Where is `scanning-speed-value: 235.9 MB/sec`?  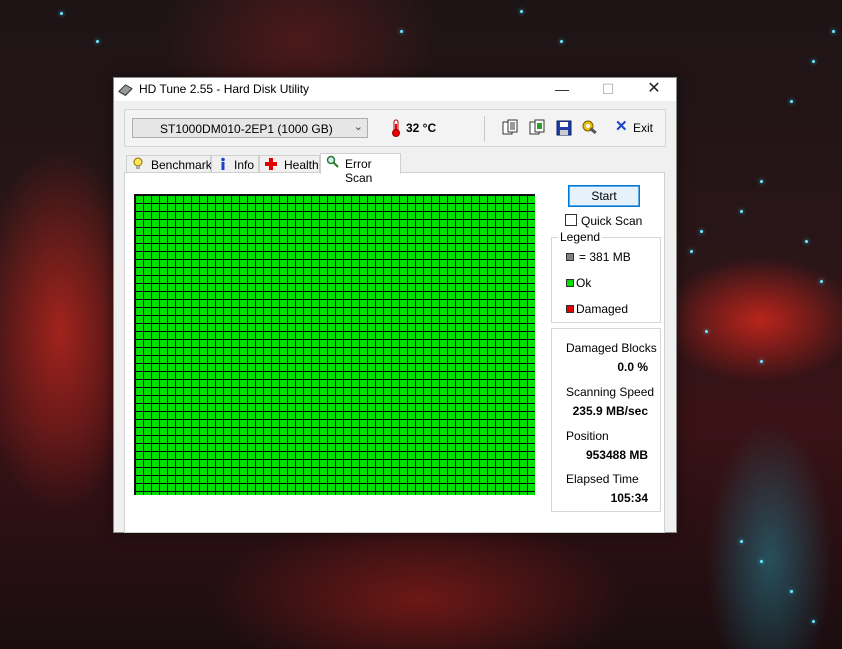 scanning-speed-value: 235.9 MB/sec is located at coordinates (610, 411).